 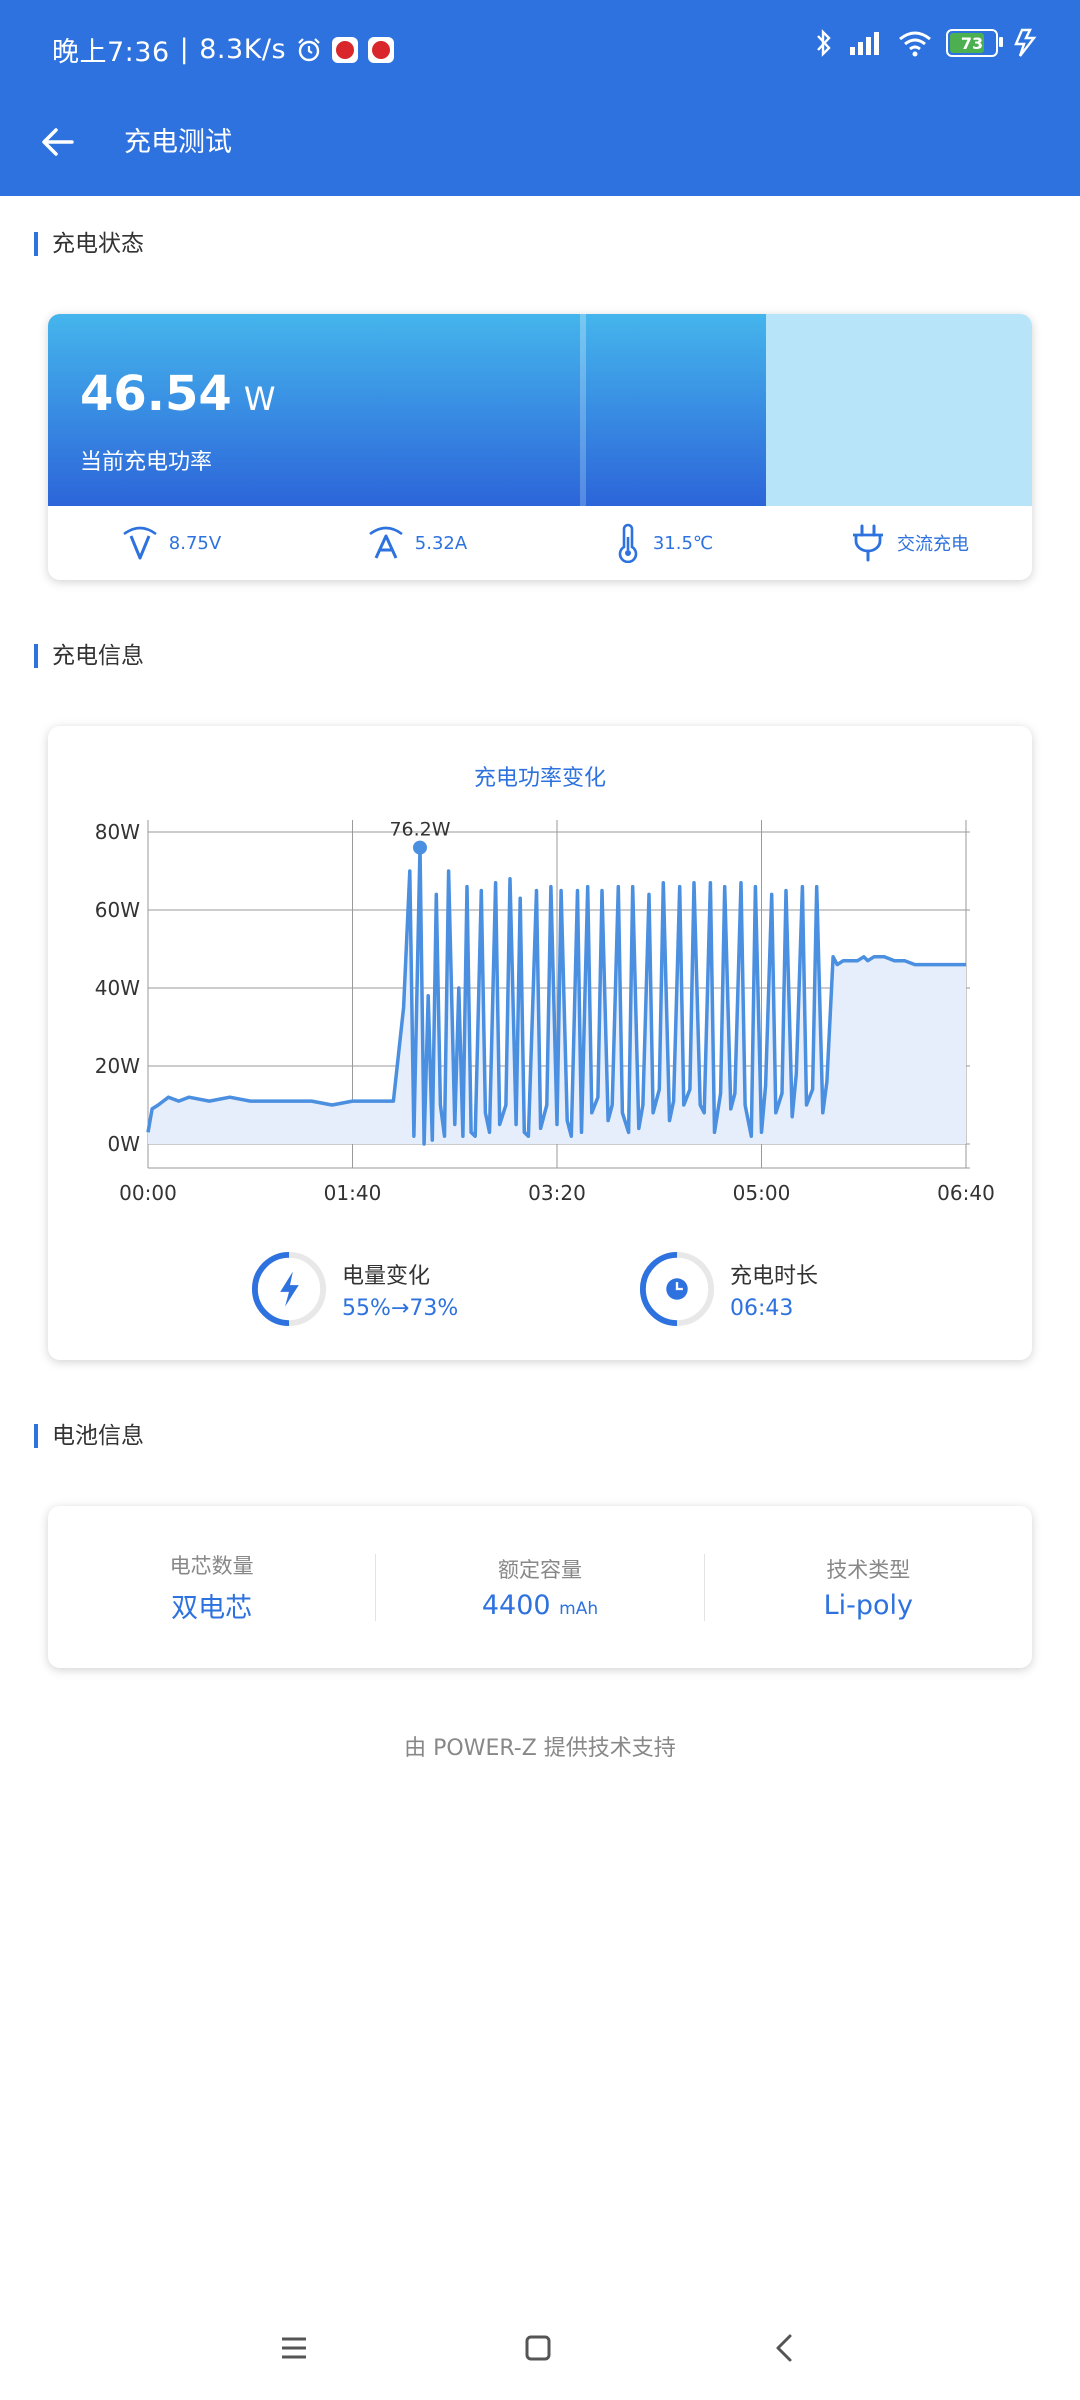 I want to click on battery-percent: 73, so click(x=972, y=43).